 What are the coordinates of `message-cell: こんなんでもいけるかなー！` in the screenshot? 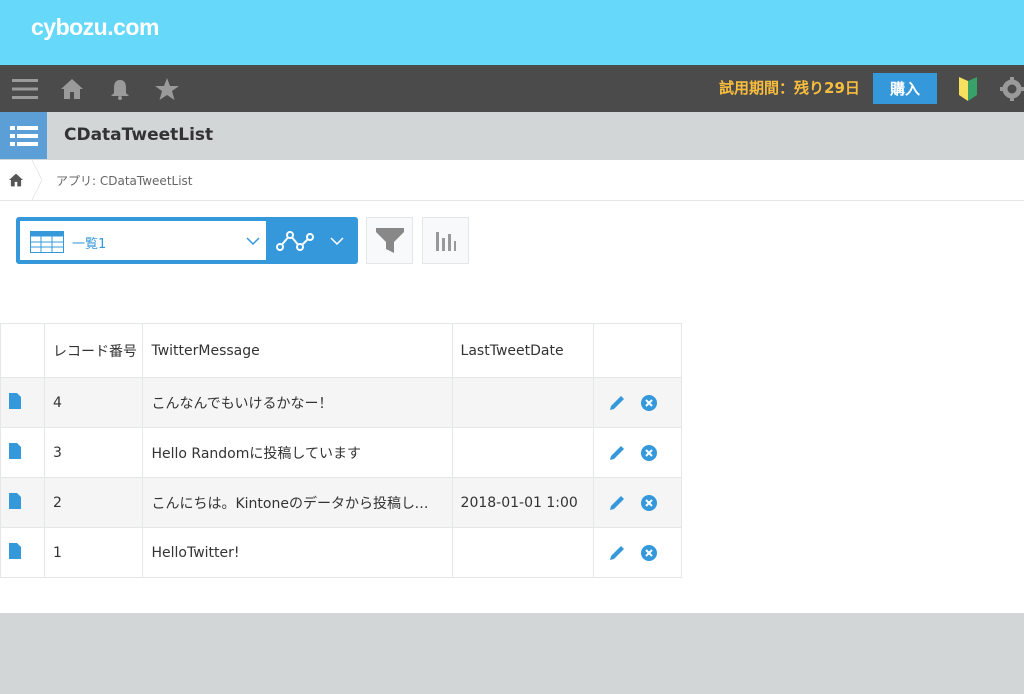 It's located at (297, 402).